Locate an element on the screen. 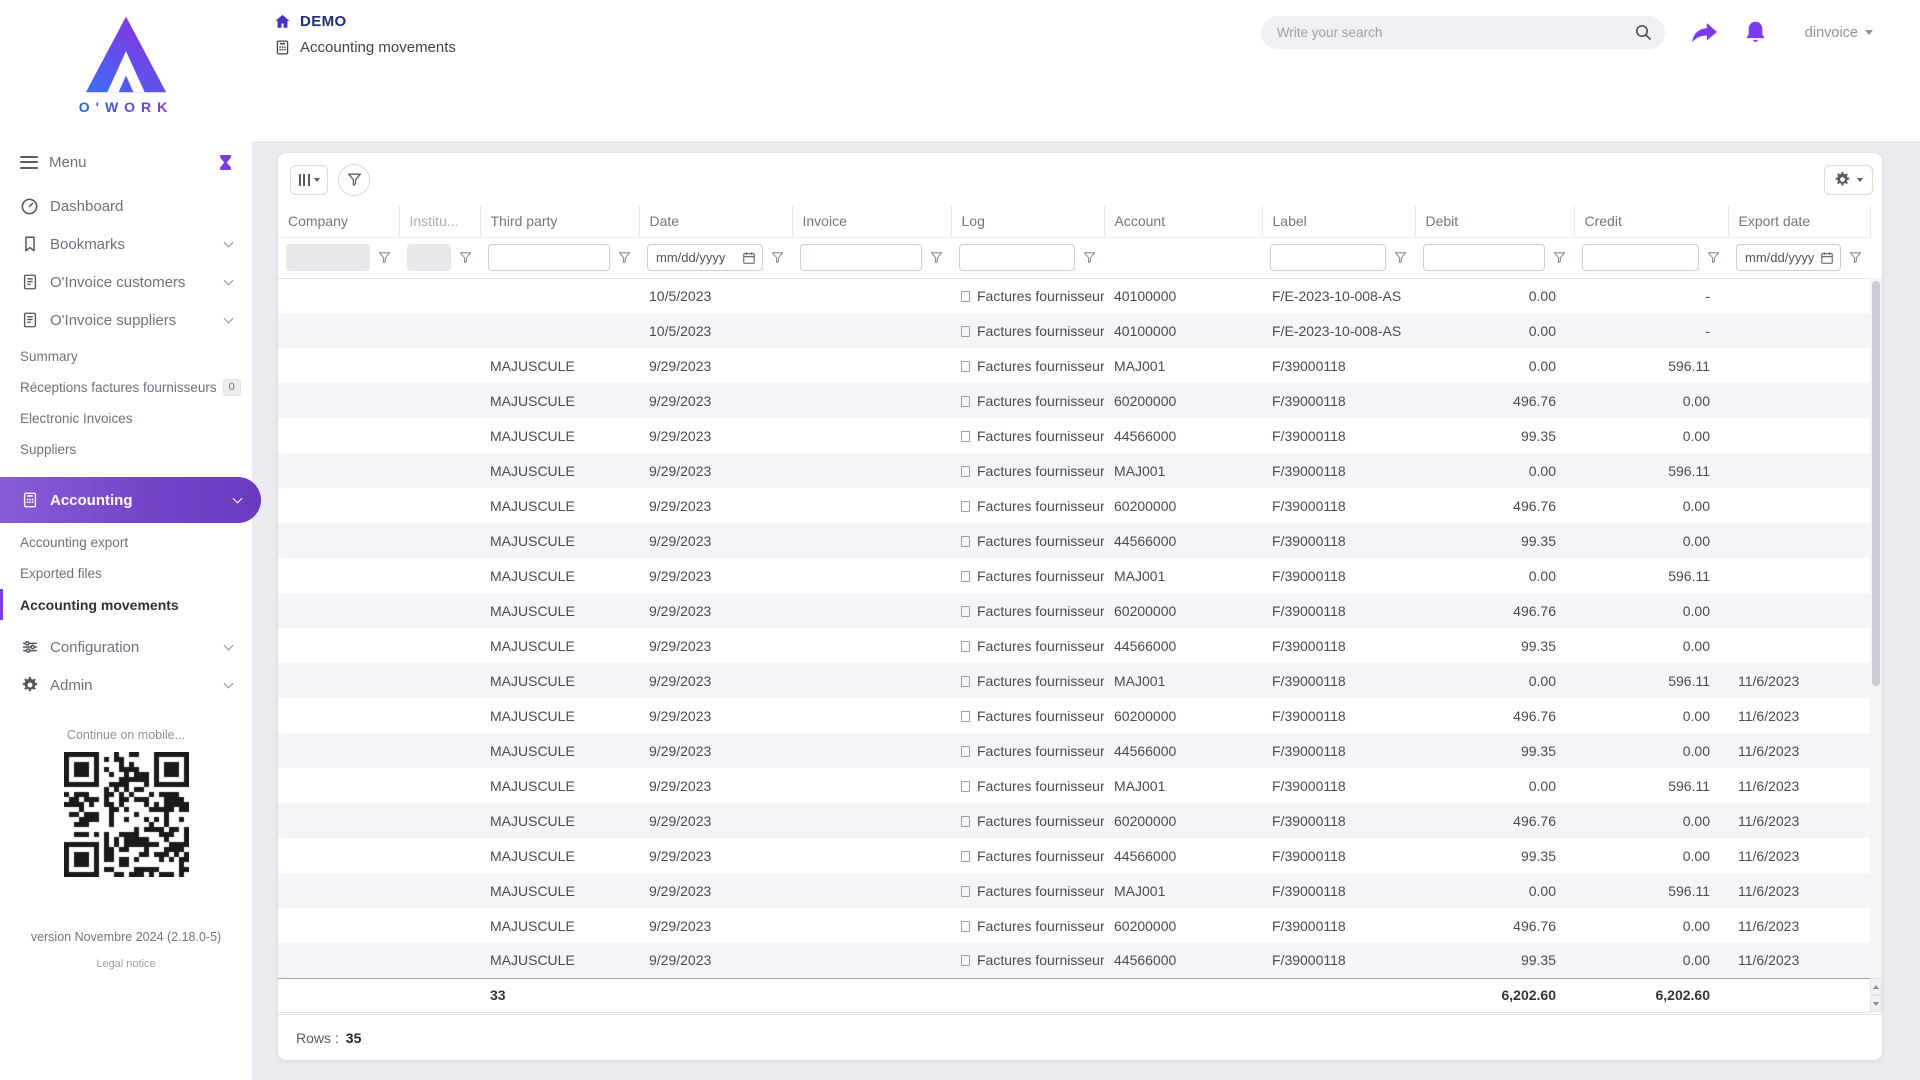  sidebar-item-summary: Summary is located at coordinates (126, 356).